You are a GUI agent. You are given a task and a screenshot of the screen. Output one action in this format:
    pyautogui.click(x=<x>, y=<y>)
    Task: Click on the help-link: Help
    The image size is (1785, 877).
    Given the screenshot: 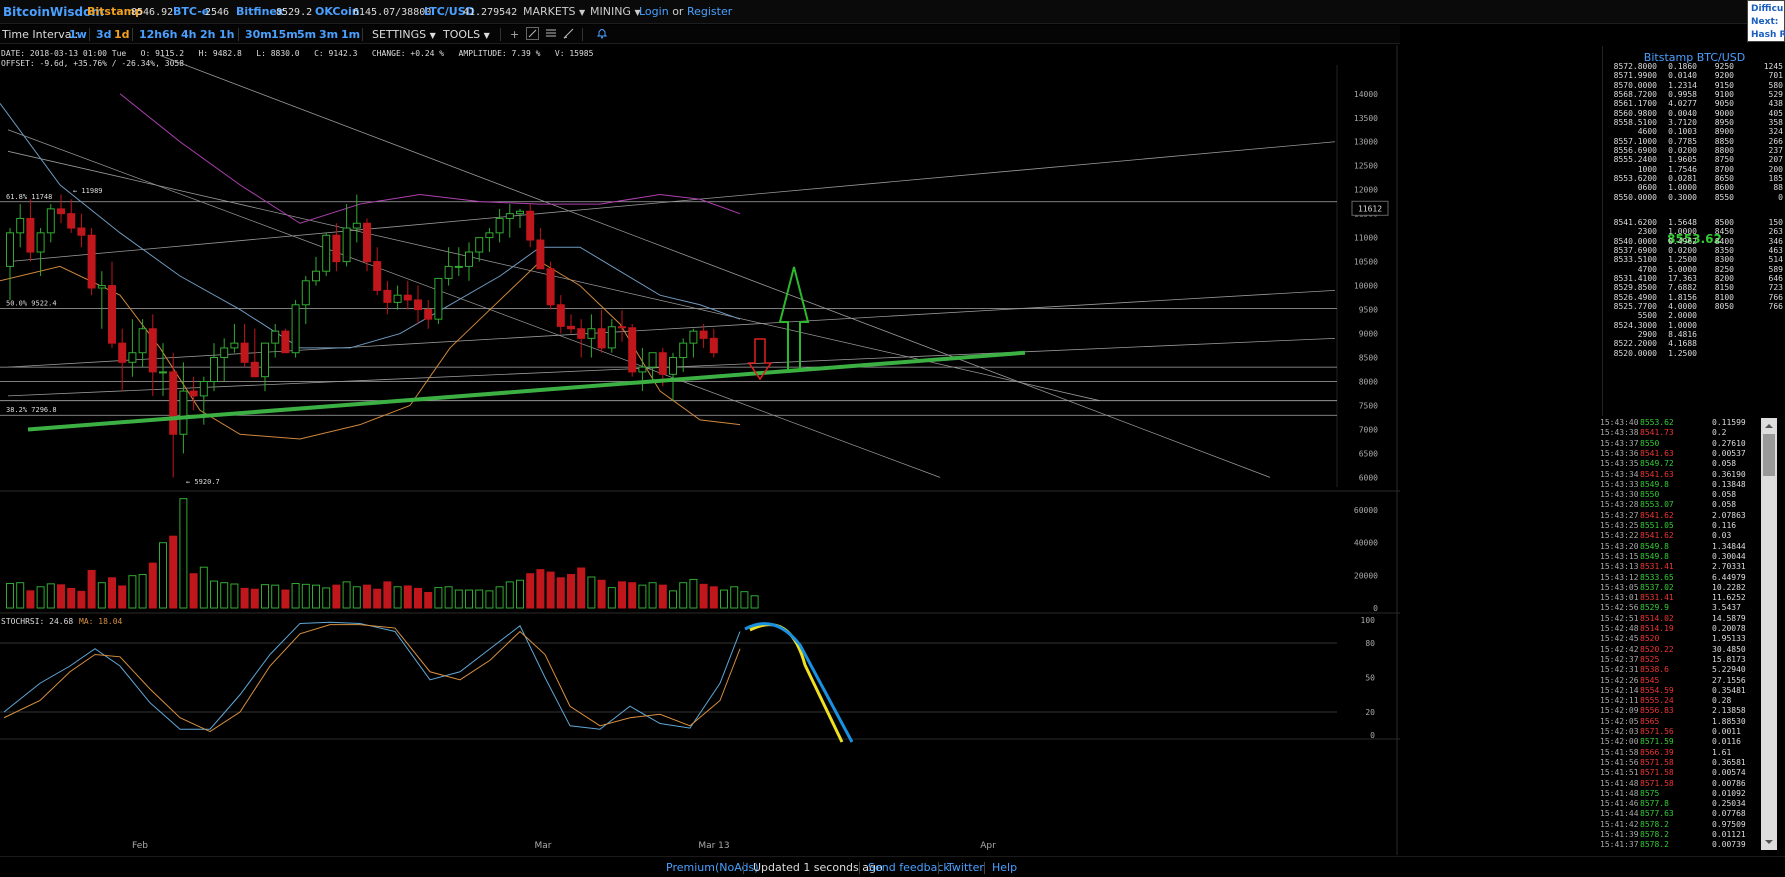 What is the action you would take?
    pyautogui.click(x=1004, y=867)
    